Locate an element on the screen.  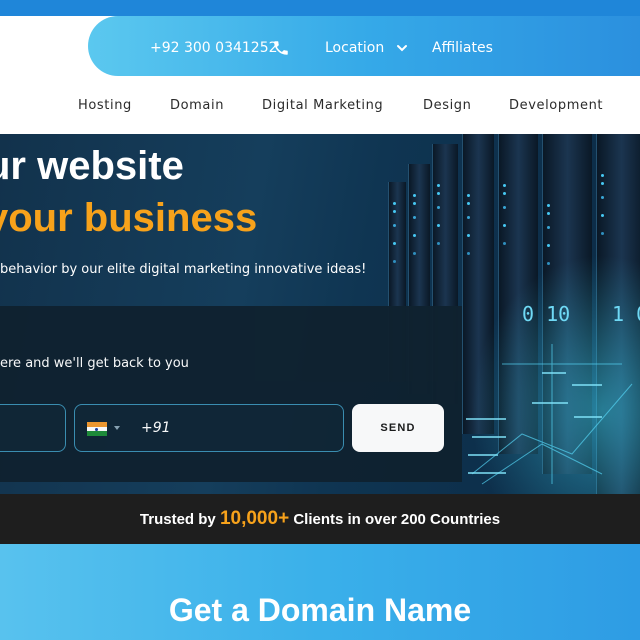
top-bar: +92 300 0341252 Location Affiliates is located at coordinates (320, 38).